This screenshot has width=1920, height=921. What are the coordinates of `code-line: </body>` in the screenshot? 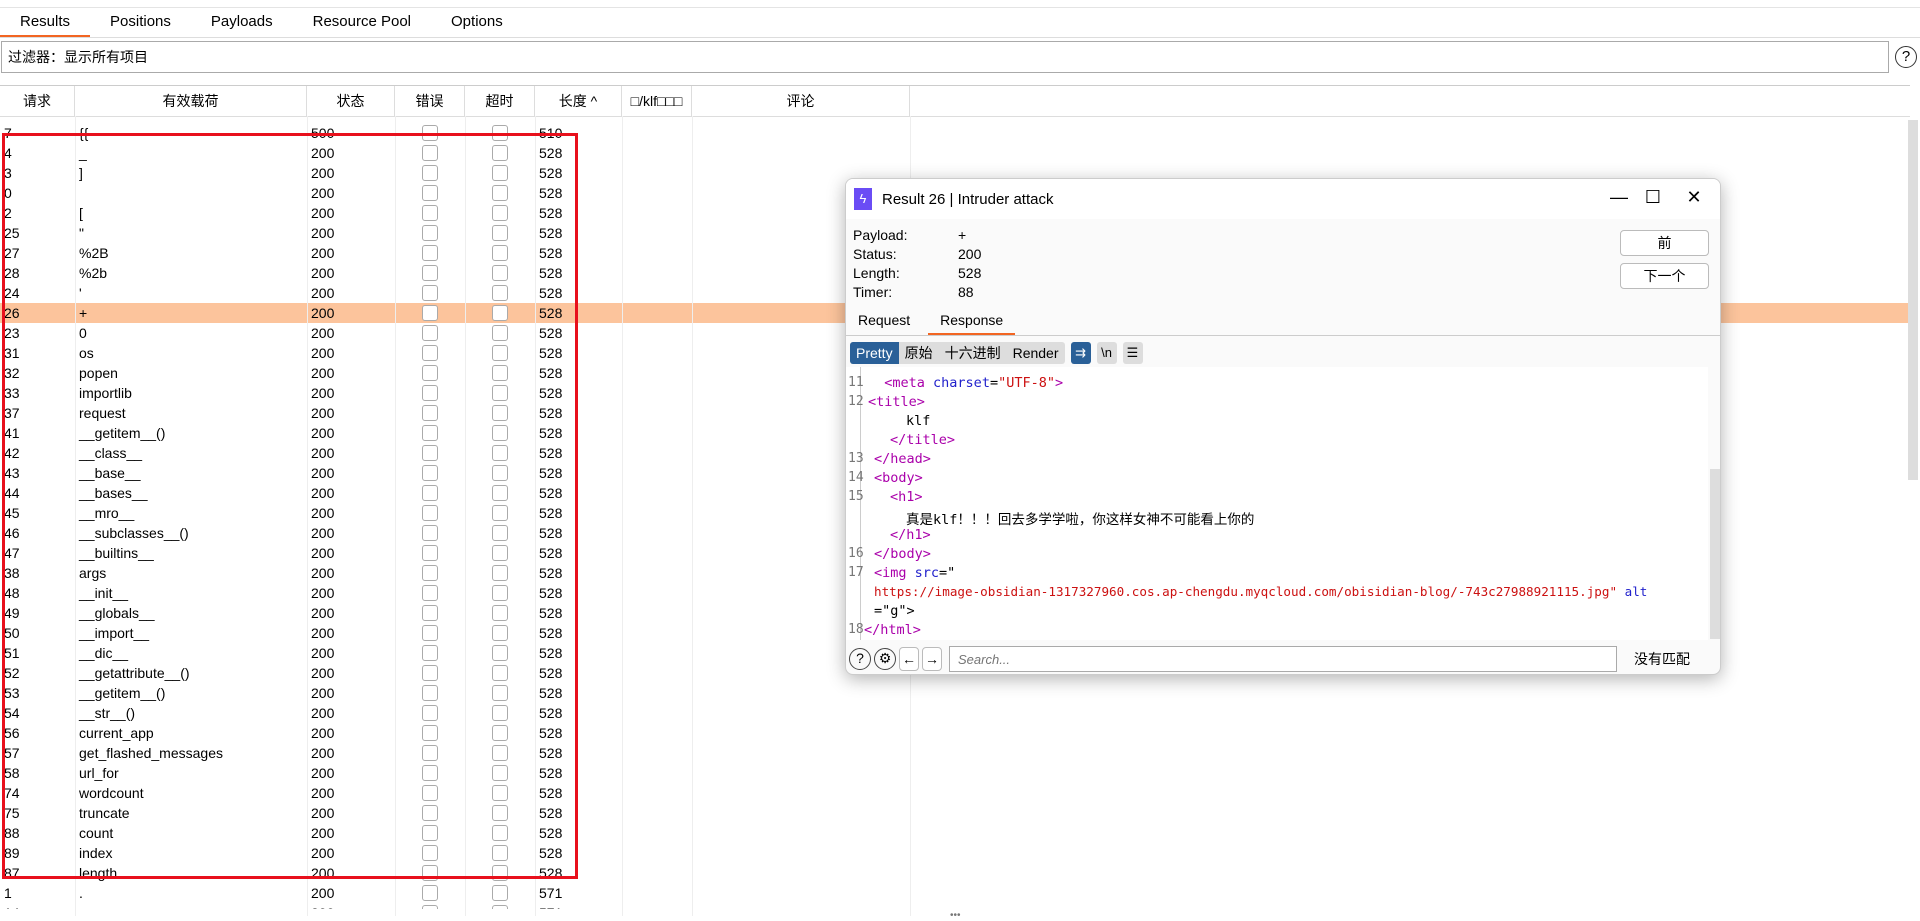 It's located at (902, 554).